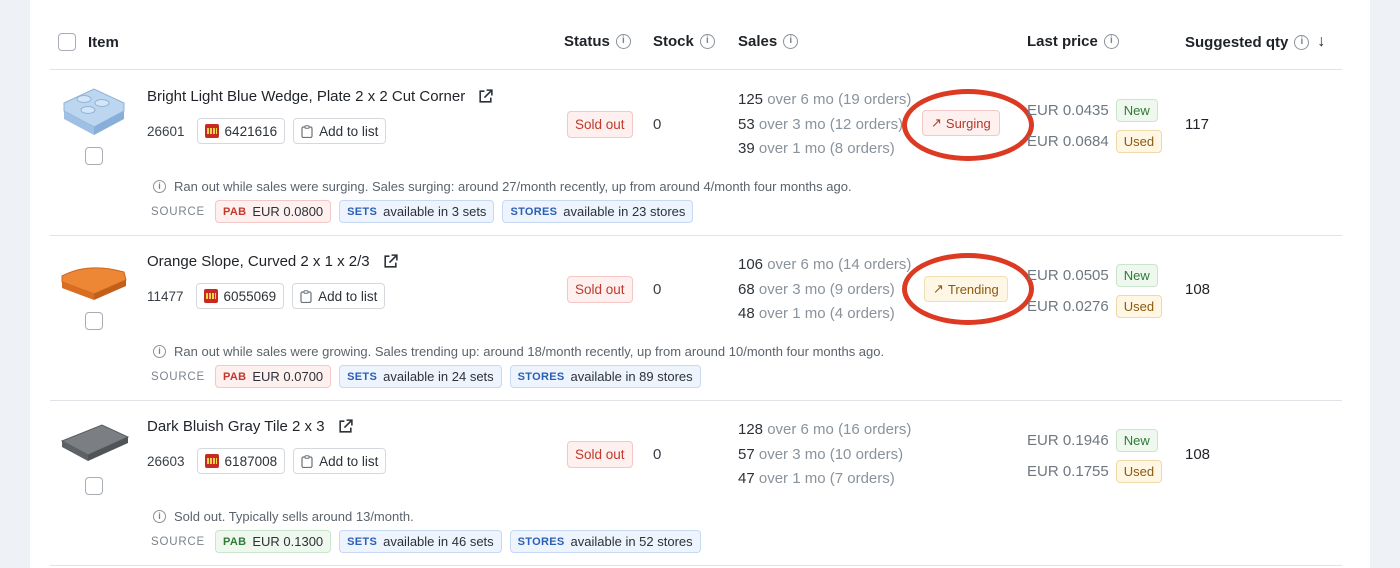  I want to click on sales-count: 39, so click(746, 148).